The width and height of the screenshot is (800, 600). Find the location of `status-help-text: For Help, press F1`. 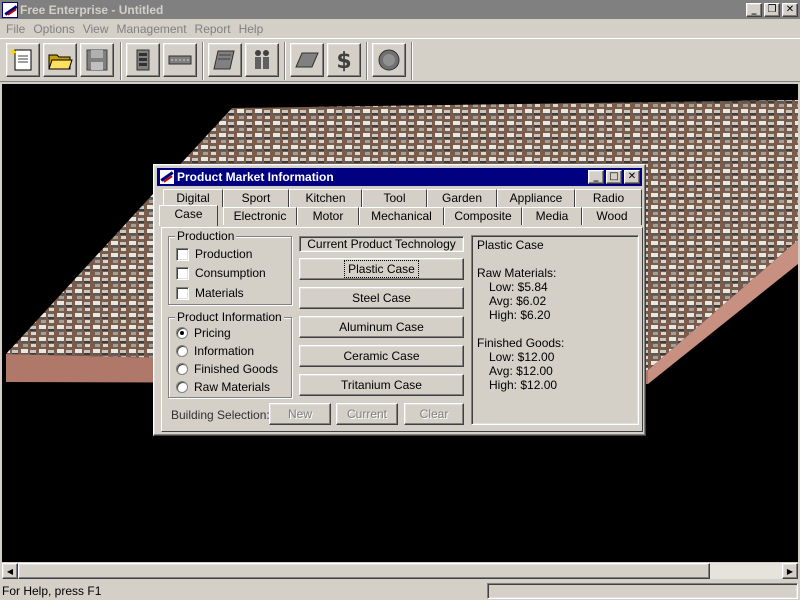

status-help-text: For Help, press F1 is located at coordinates (52, 591).